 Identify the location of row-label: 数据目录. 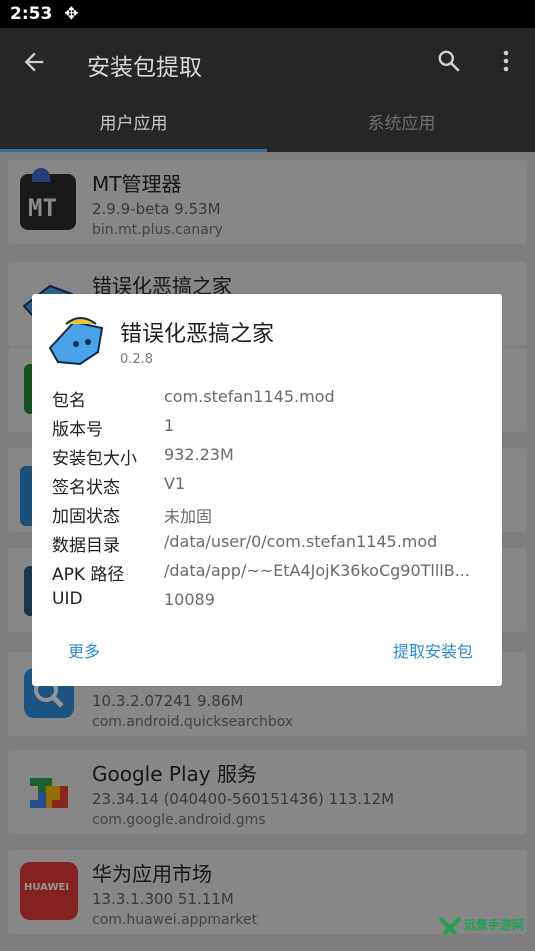
(86, 546).